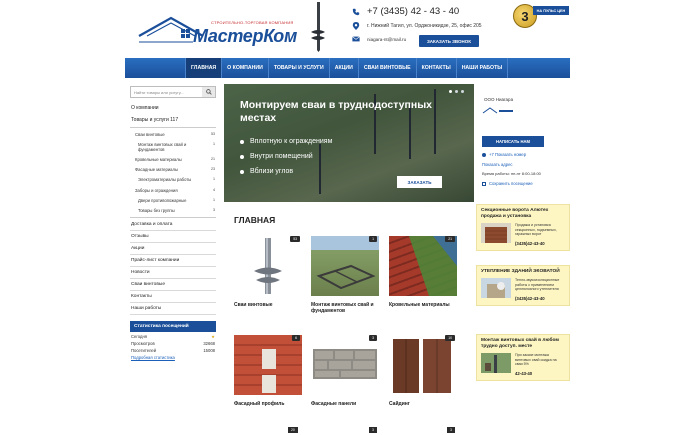  Describe the element at coordinates (450, 338) in the screenshot. I see `product-count: 10` at that location.